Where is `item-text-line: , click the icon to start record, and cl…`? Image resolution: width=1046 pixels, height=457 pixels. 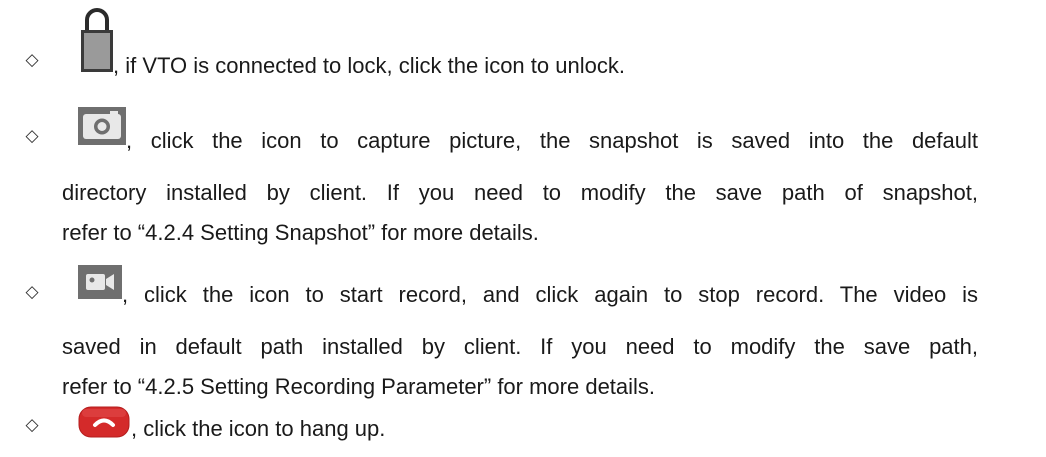 item-text-line: , click the icon to start record, and cl… is located at coordinates (550, 294).